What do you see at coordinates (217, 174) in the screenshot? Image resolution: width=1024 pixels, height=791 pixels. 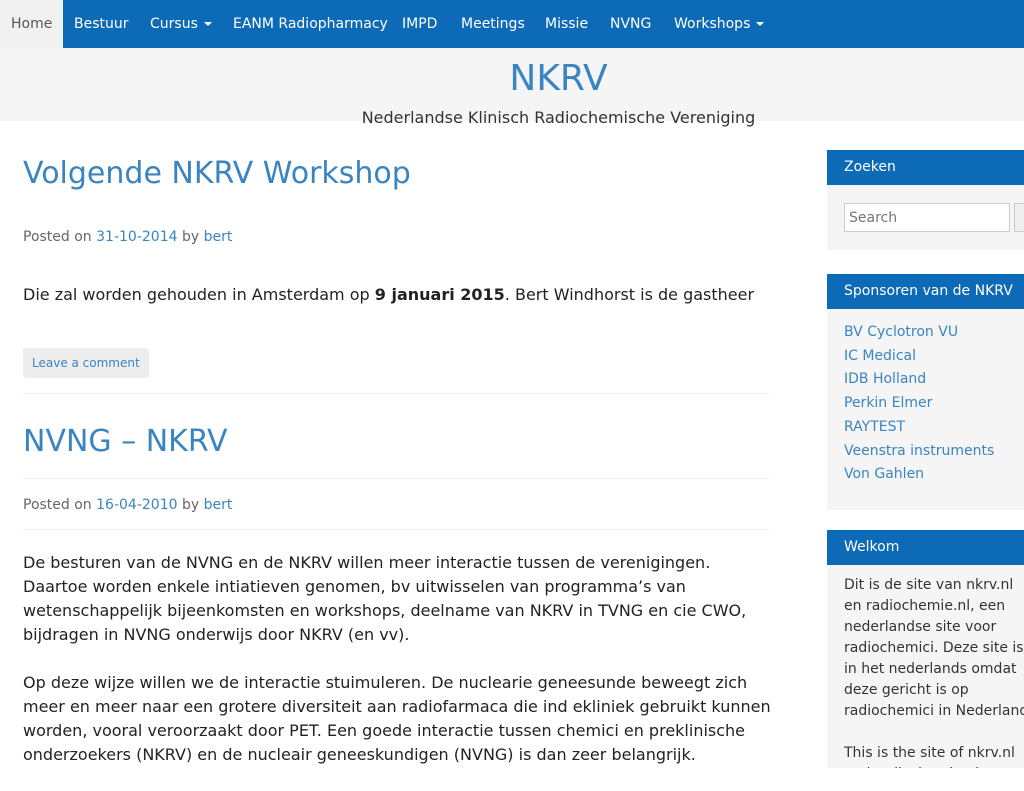 I see `post-title: Volgende NKRV Workshop` at bounding box center [217, 174].